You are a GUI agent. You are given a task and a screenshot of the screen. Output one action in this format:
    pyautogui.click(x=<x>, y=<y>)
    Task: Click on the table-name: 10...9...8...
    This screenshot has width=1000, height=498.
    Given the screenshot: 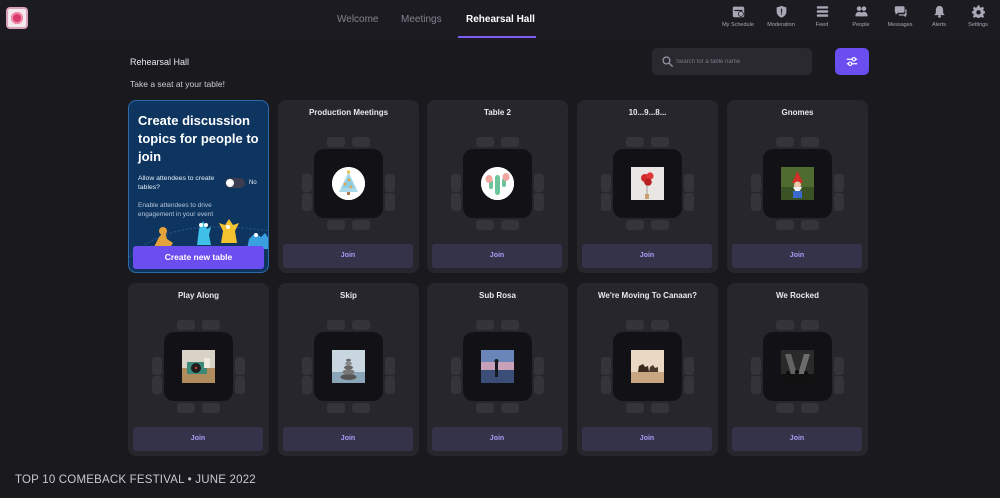 What is the action you would take?
    pyautogui.click(x=647, y=112)
    